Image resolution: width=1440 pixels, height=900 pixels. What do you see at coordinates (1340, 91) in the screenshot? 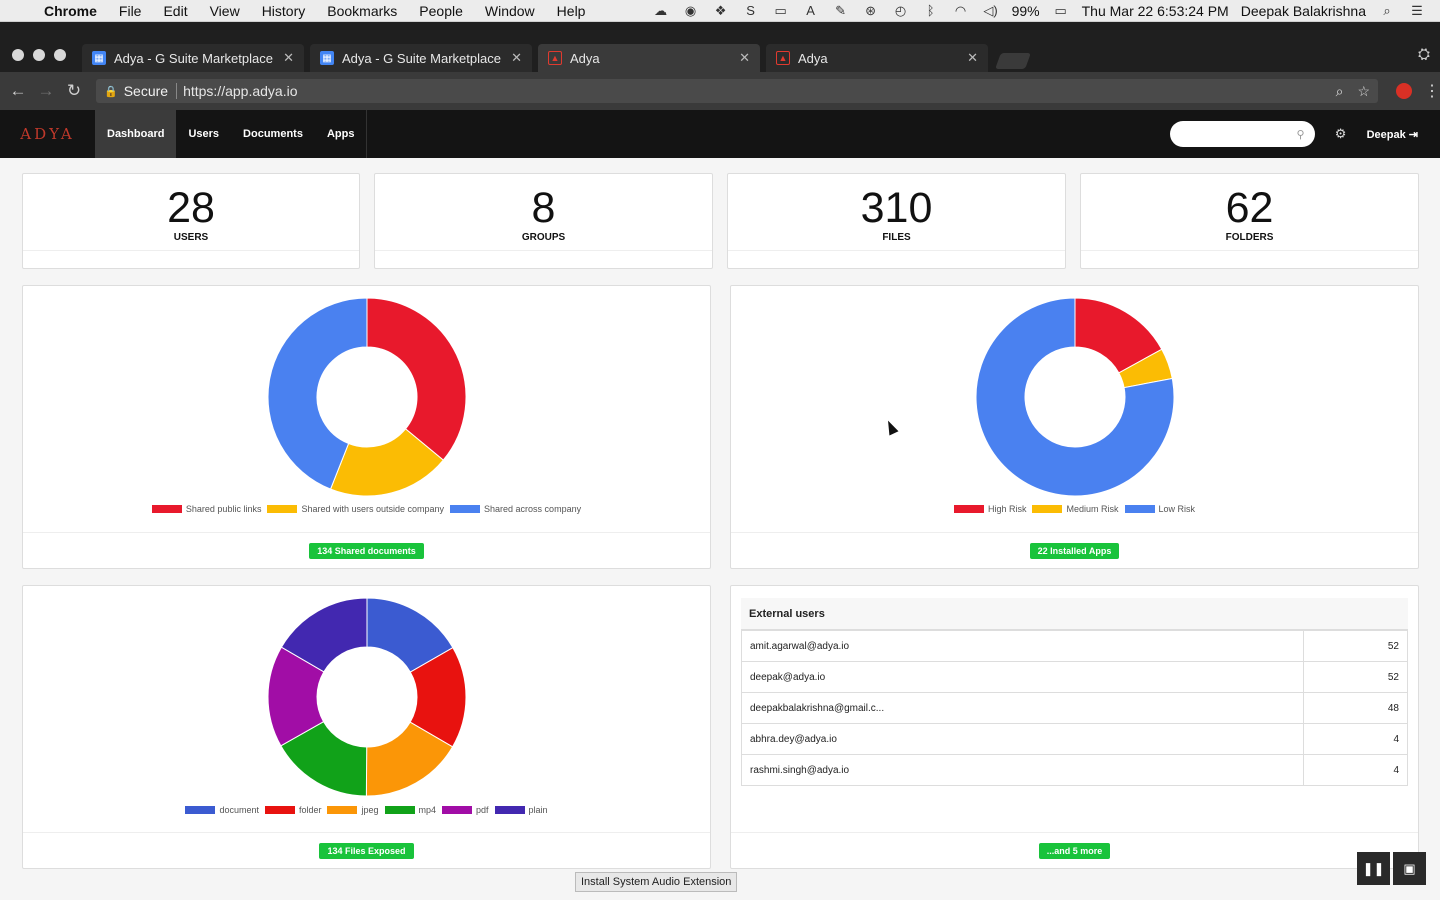
I see `zoom-icon: ⌕` at bounding box center [1340, 91].